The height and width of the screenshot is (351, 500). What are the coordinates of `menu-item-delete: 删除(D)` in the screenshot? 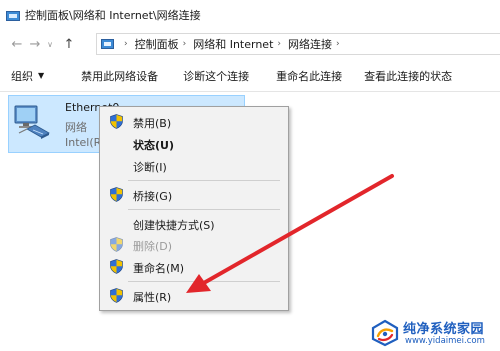 It's located at (194, 245).